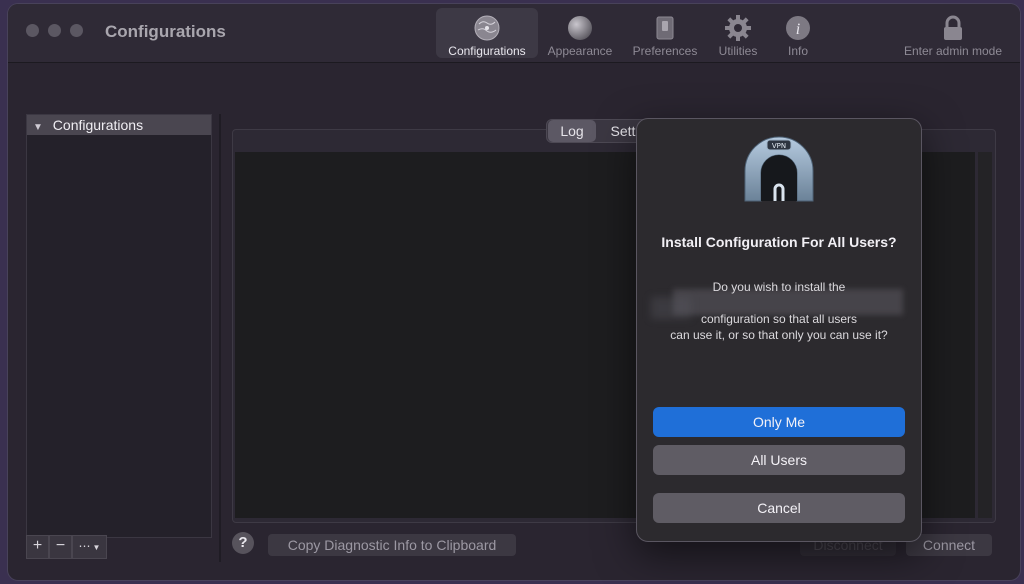 This screenshot has height=584, width=1024. What do you see at coordinates (779, 242) in the screenshot?
I see `dialog-title: Install Configuration For All Users?` at bounding box center [779, 242].